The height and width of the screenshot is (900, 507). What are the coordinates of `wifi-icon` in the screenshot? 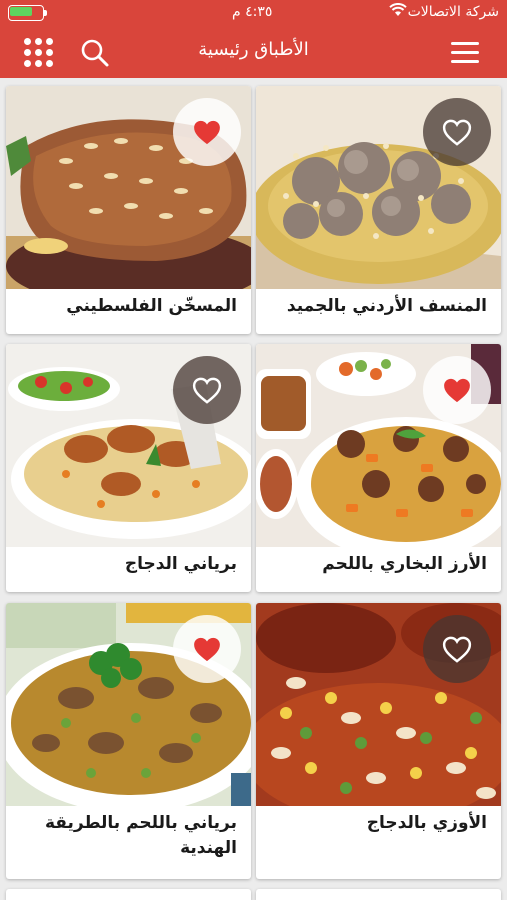 It's located at (398, 12).